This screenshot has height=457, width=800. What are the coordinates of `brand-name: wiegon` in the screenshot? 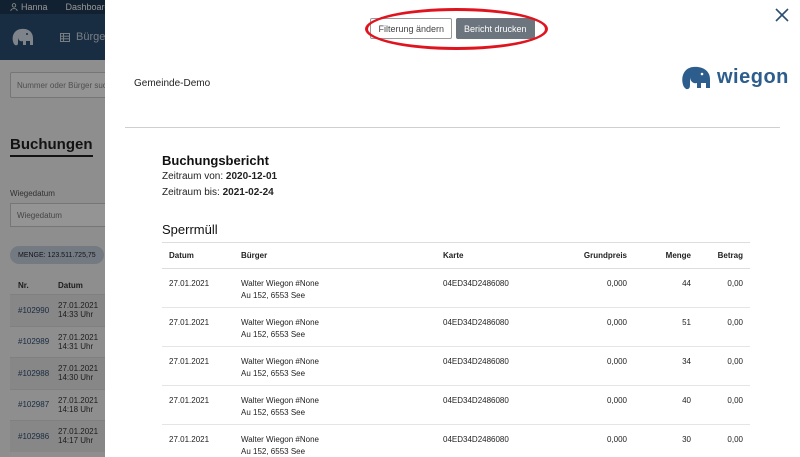 It's located at (753, 76).